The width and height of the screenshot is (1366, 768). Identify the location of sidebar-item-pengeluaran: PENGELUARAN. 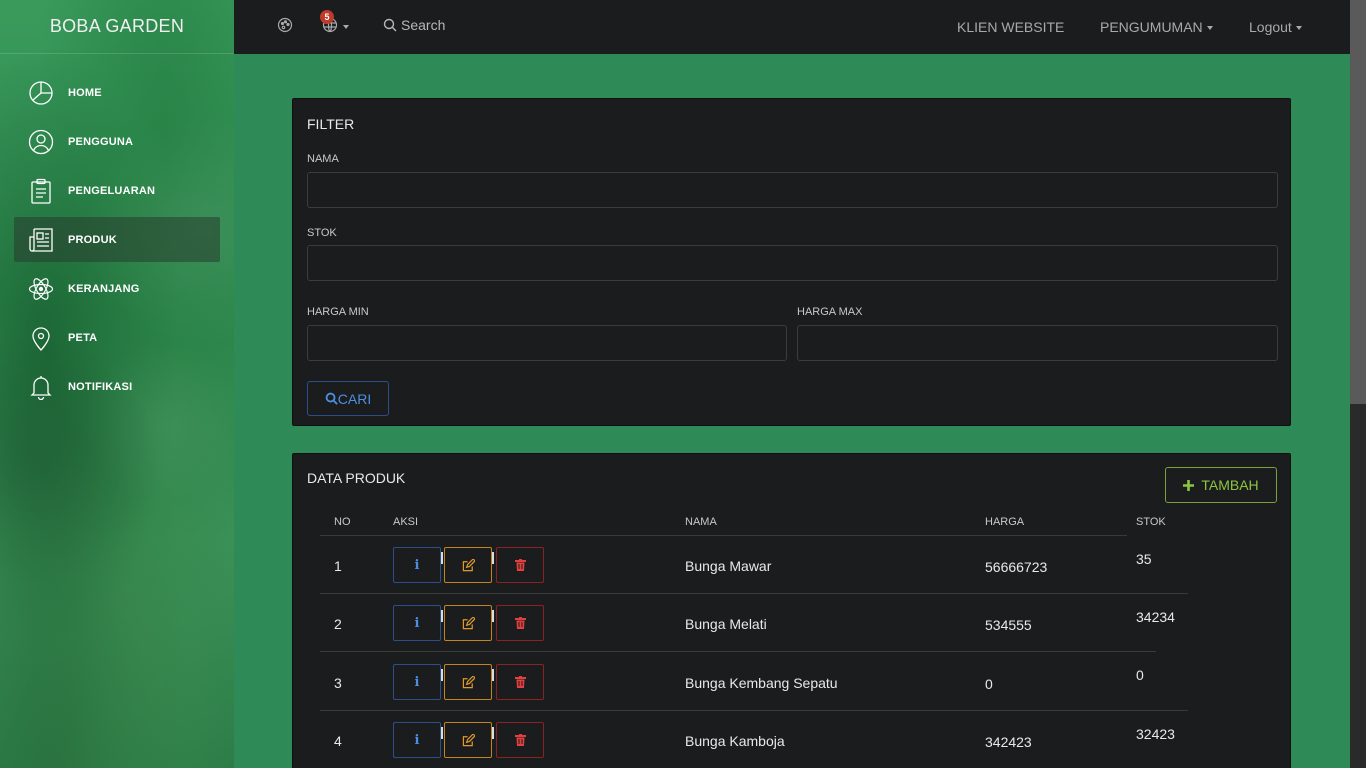
(117, 190).